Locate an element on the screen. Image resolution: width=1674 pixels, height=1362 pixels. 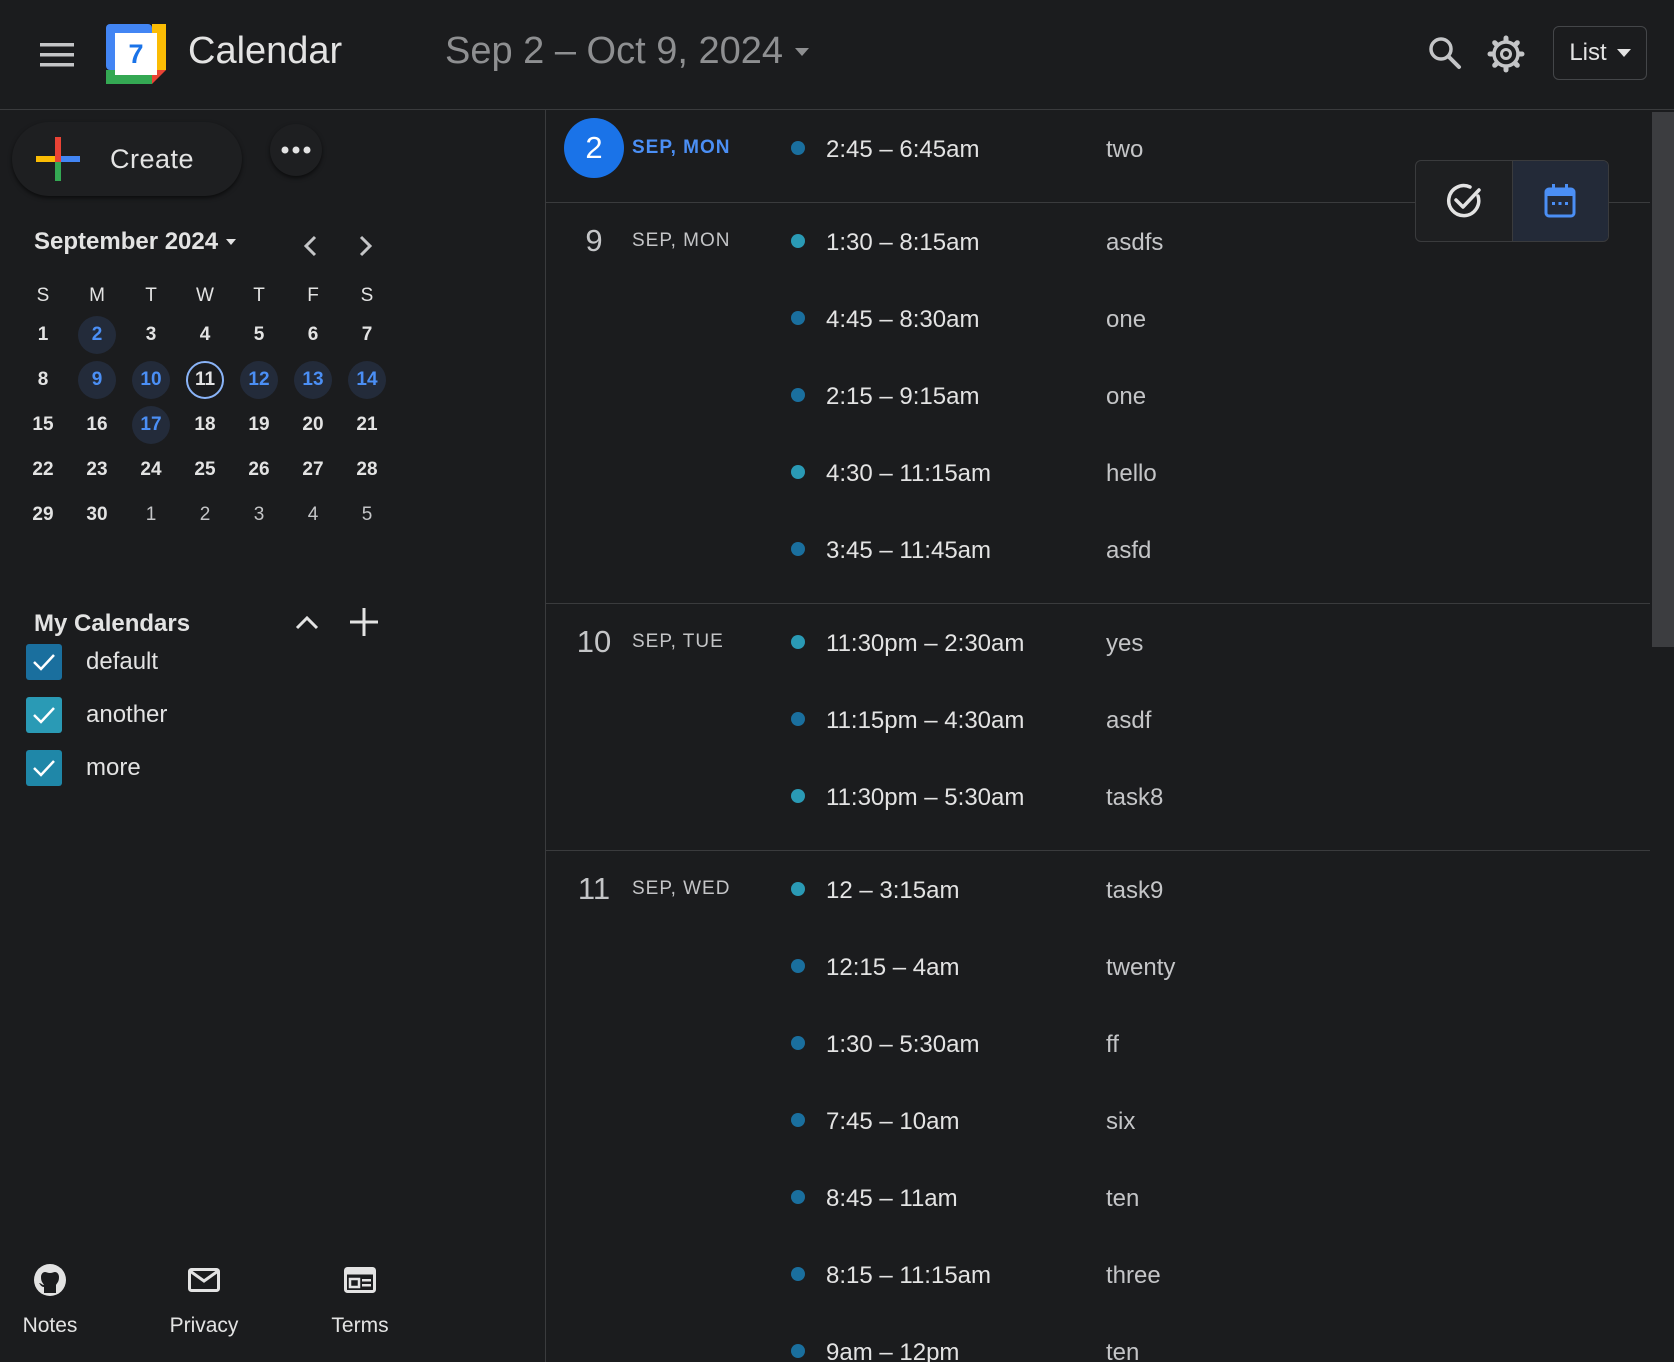
mini-calendar-day: 18 is located at coordinates (205, 425).